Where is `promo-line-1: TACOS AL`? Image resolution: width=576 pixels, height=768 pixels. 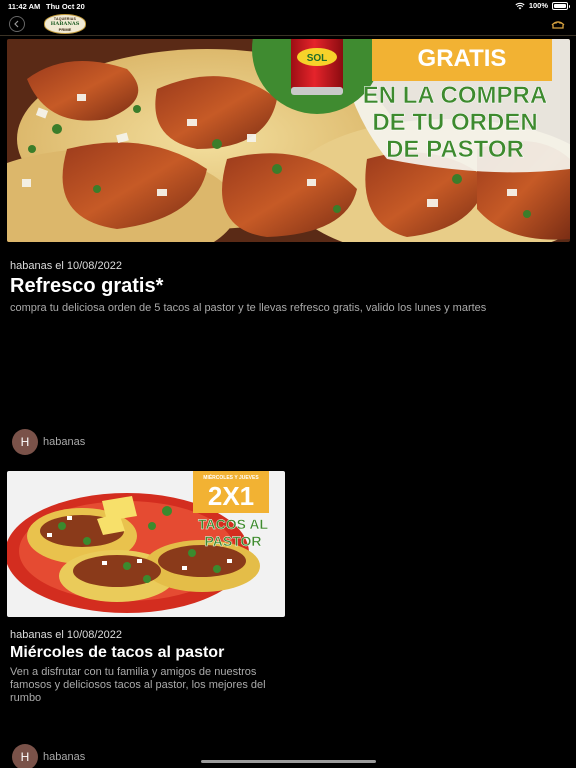
promo-line-1: TACOS AL is located at coordinates (233, 524).